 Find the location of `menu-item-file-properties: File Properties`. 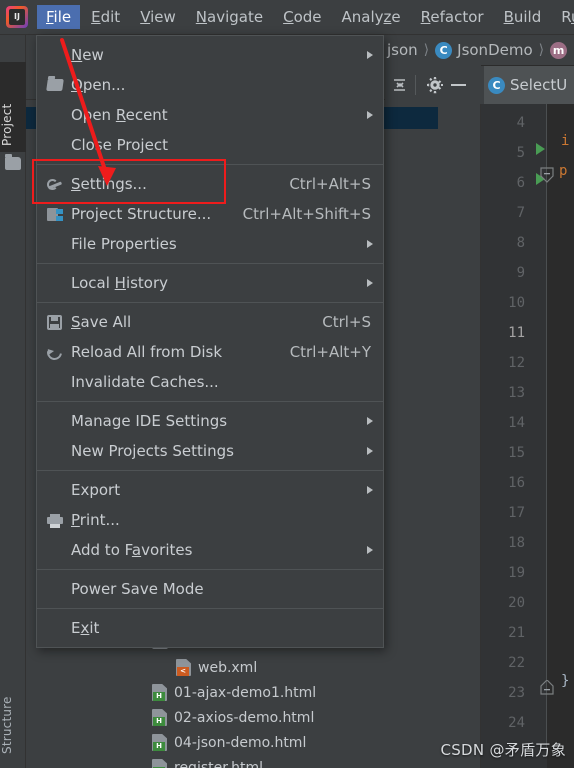

menu-item-file-properties: File Properties is located at coordinates (210, 244).